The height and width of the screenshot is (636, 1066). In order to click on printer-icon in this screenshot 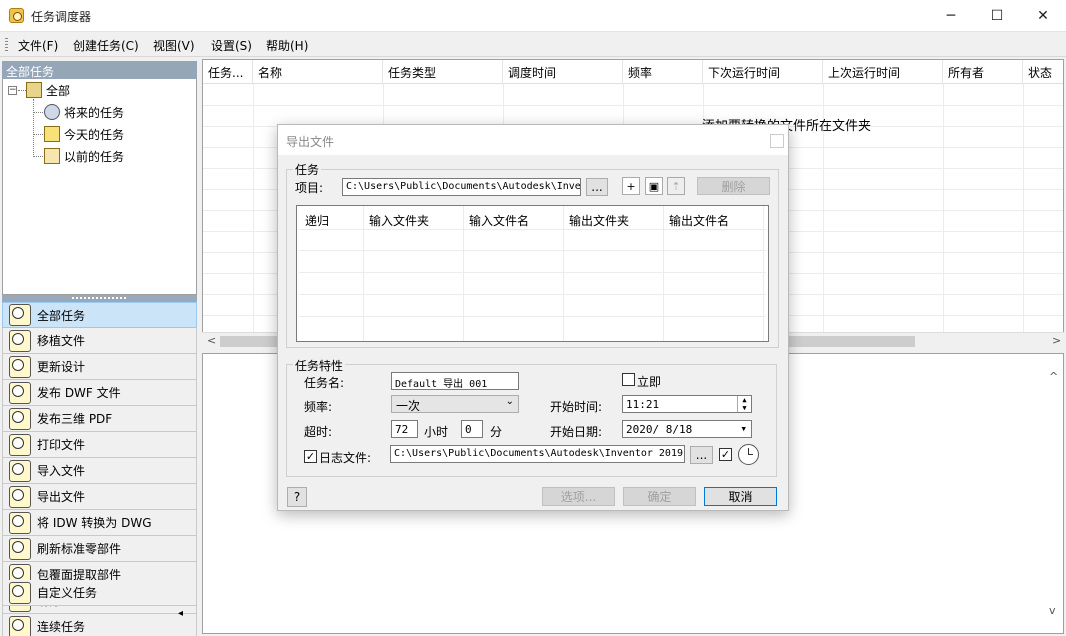, I will do `click(20, 444)`.